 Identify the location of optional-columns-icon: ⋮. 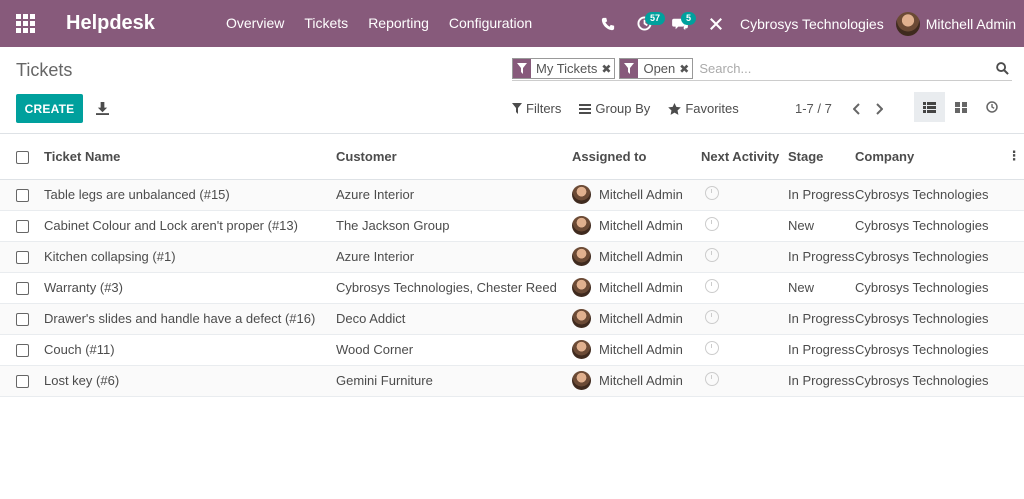
(1014, 157).